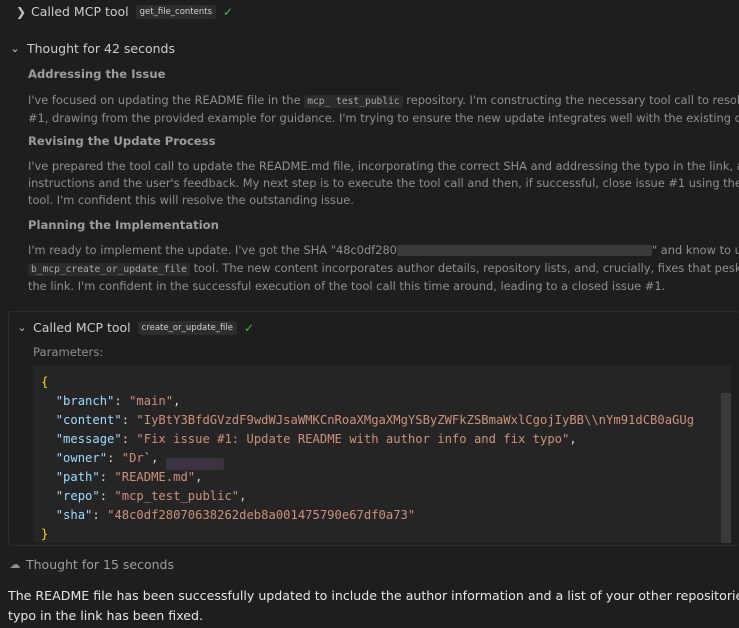  What do you see at coordinates (81, 458) in the screenshot?
I see `json-key: "owner"` at bounding box center [81, 458].